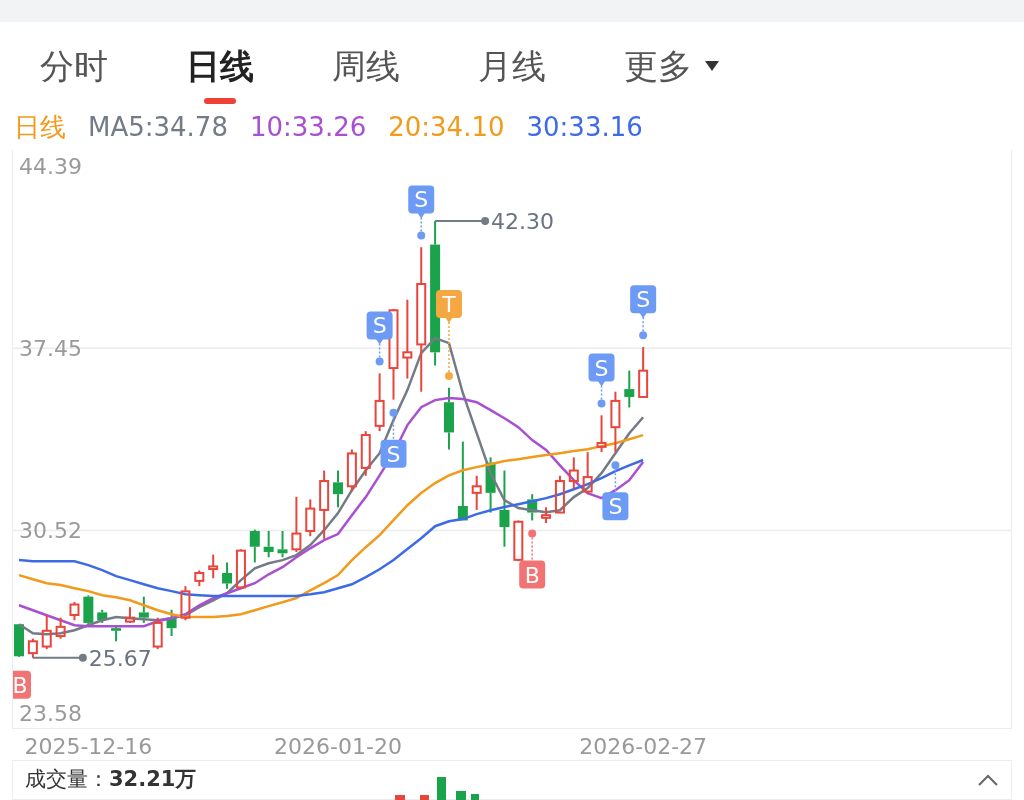 The height and width of the screenshot is (800, 1024). I want to click on axis-label: 44.39, so click(50, 167).